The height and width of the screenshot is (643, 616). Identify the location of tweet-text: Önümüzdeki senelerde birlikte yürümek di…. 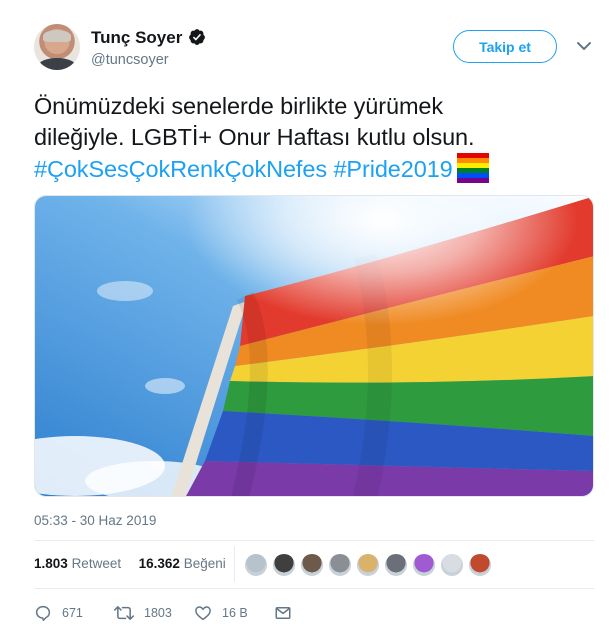
(314, 138).